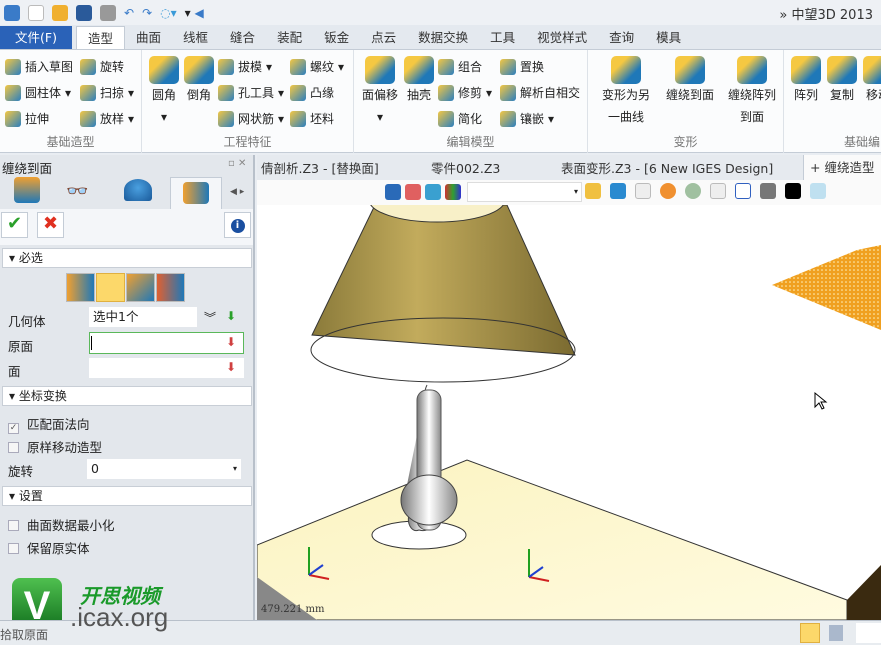 The height and width of the screenshot is (645, 881). What do you see at coordinates (443, 37) in the screenshot?
I see `tab-data-exchange: 数据交换` at bounding box center [443, 37].